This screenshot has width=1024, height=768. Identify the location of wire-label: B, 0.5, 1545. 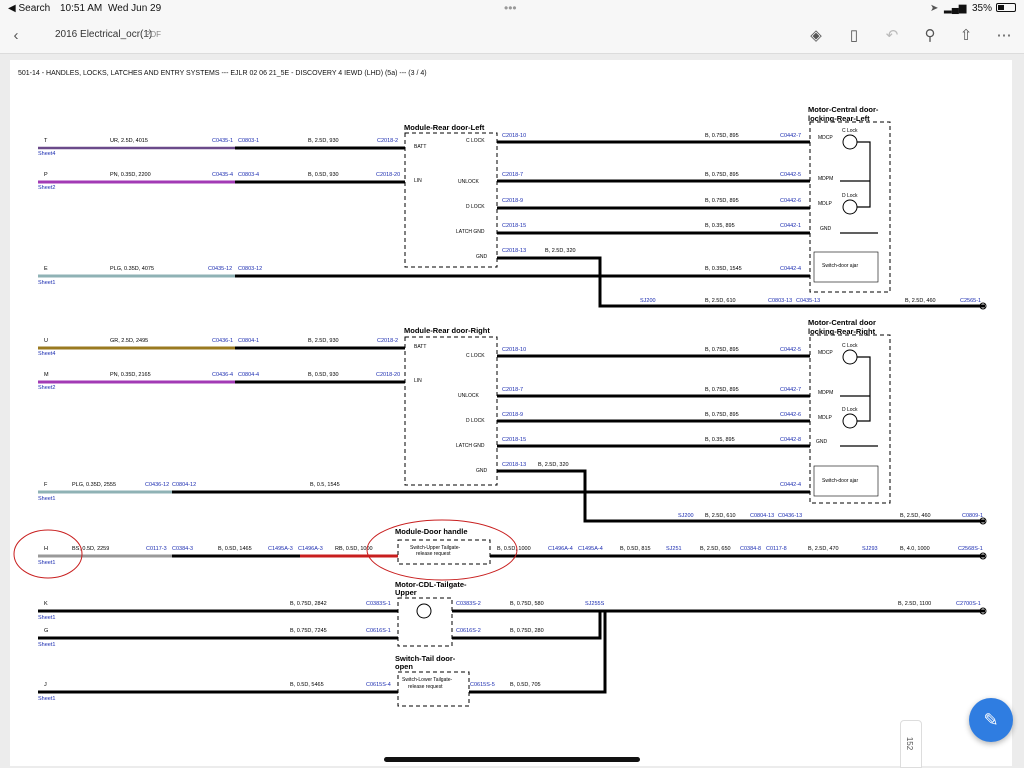
(325, 485).